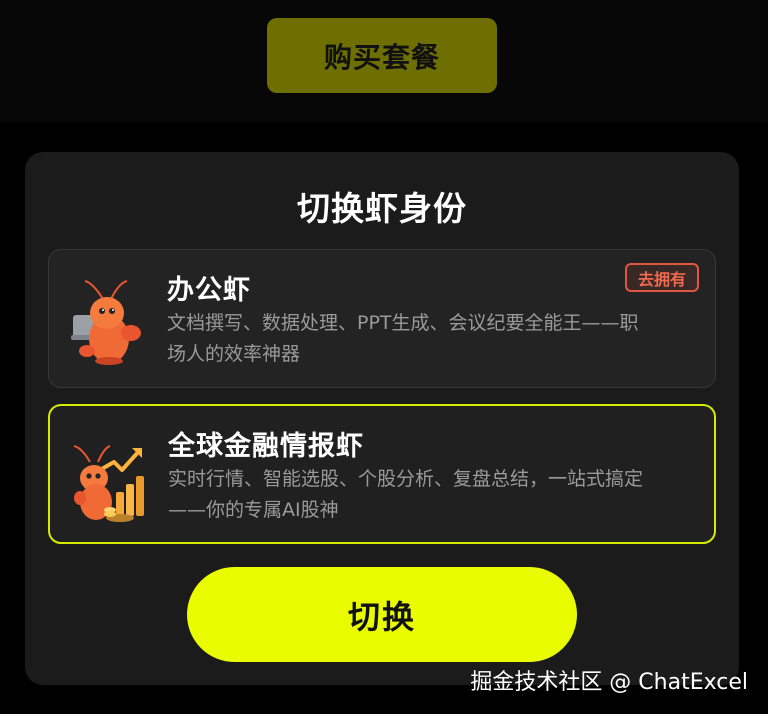  I want to click on lobster-finance-icon, so click(110, 485).